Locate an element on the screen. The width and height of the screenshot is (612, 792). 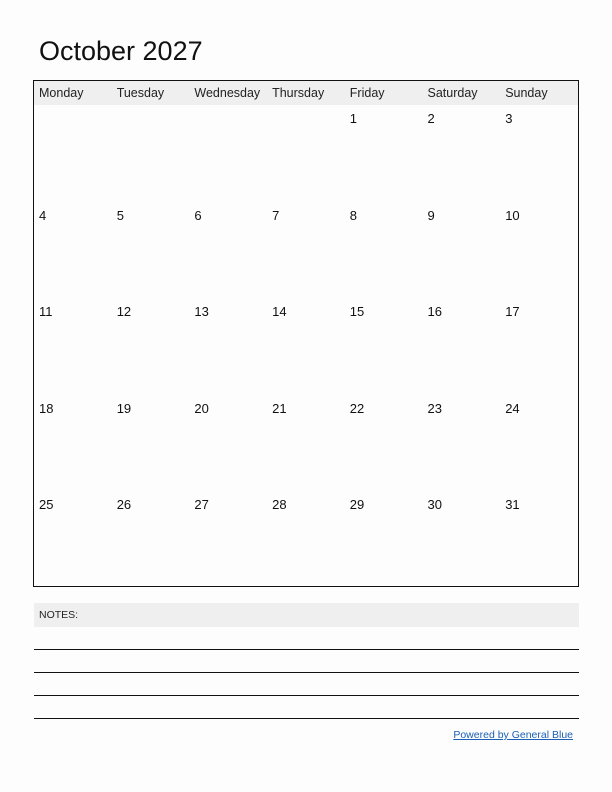
day-number: 16 is located at coordinates (434, 311).